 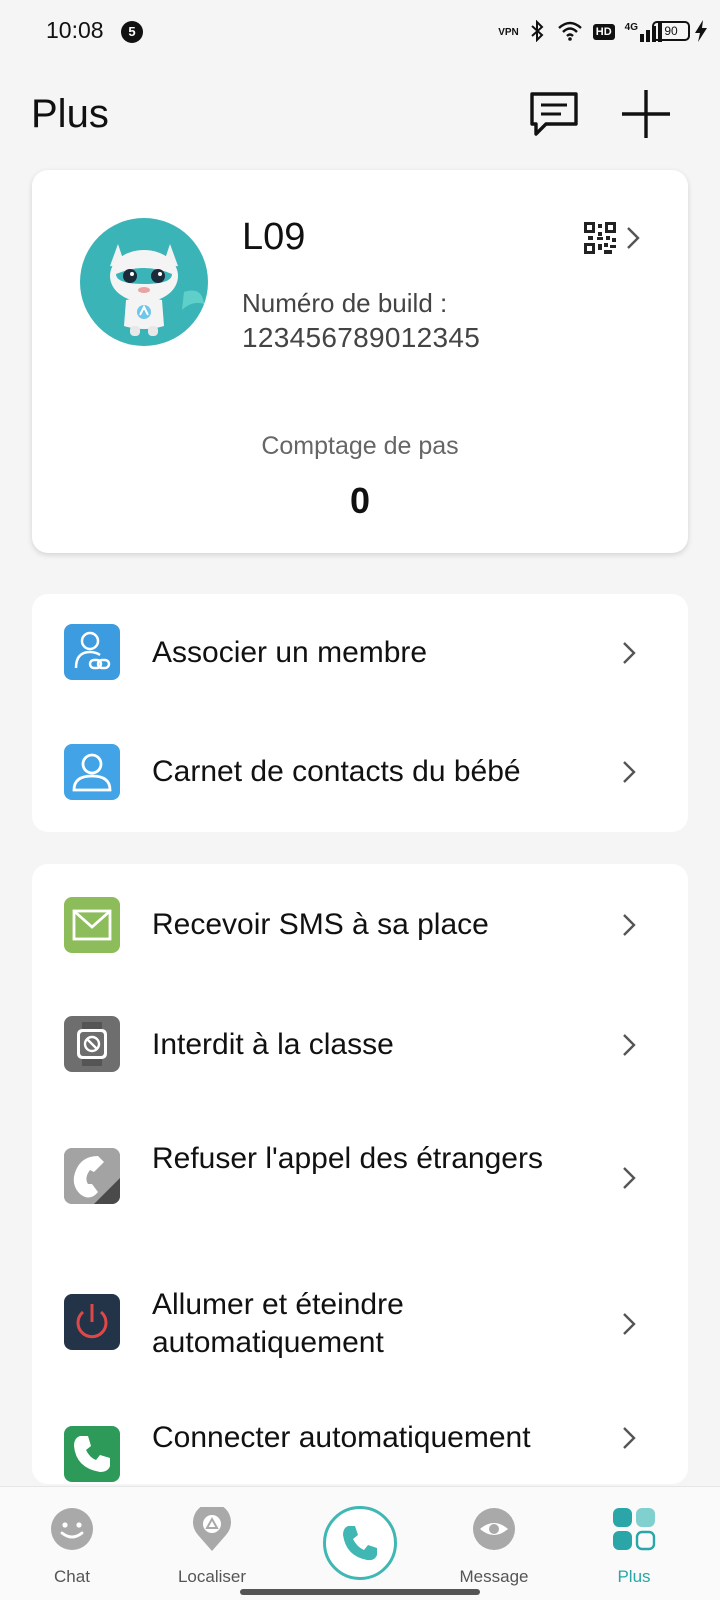 What do you see at coordinates (92, 1322) in the screenshot?
I see `power-icon` at bounding box center [92, 1322].